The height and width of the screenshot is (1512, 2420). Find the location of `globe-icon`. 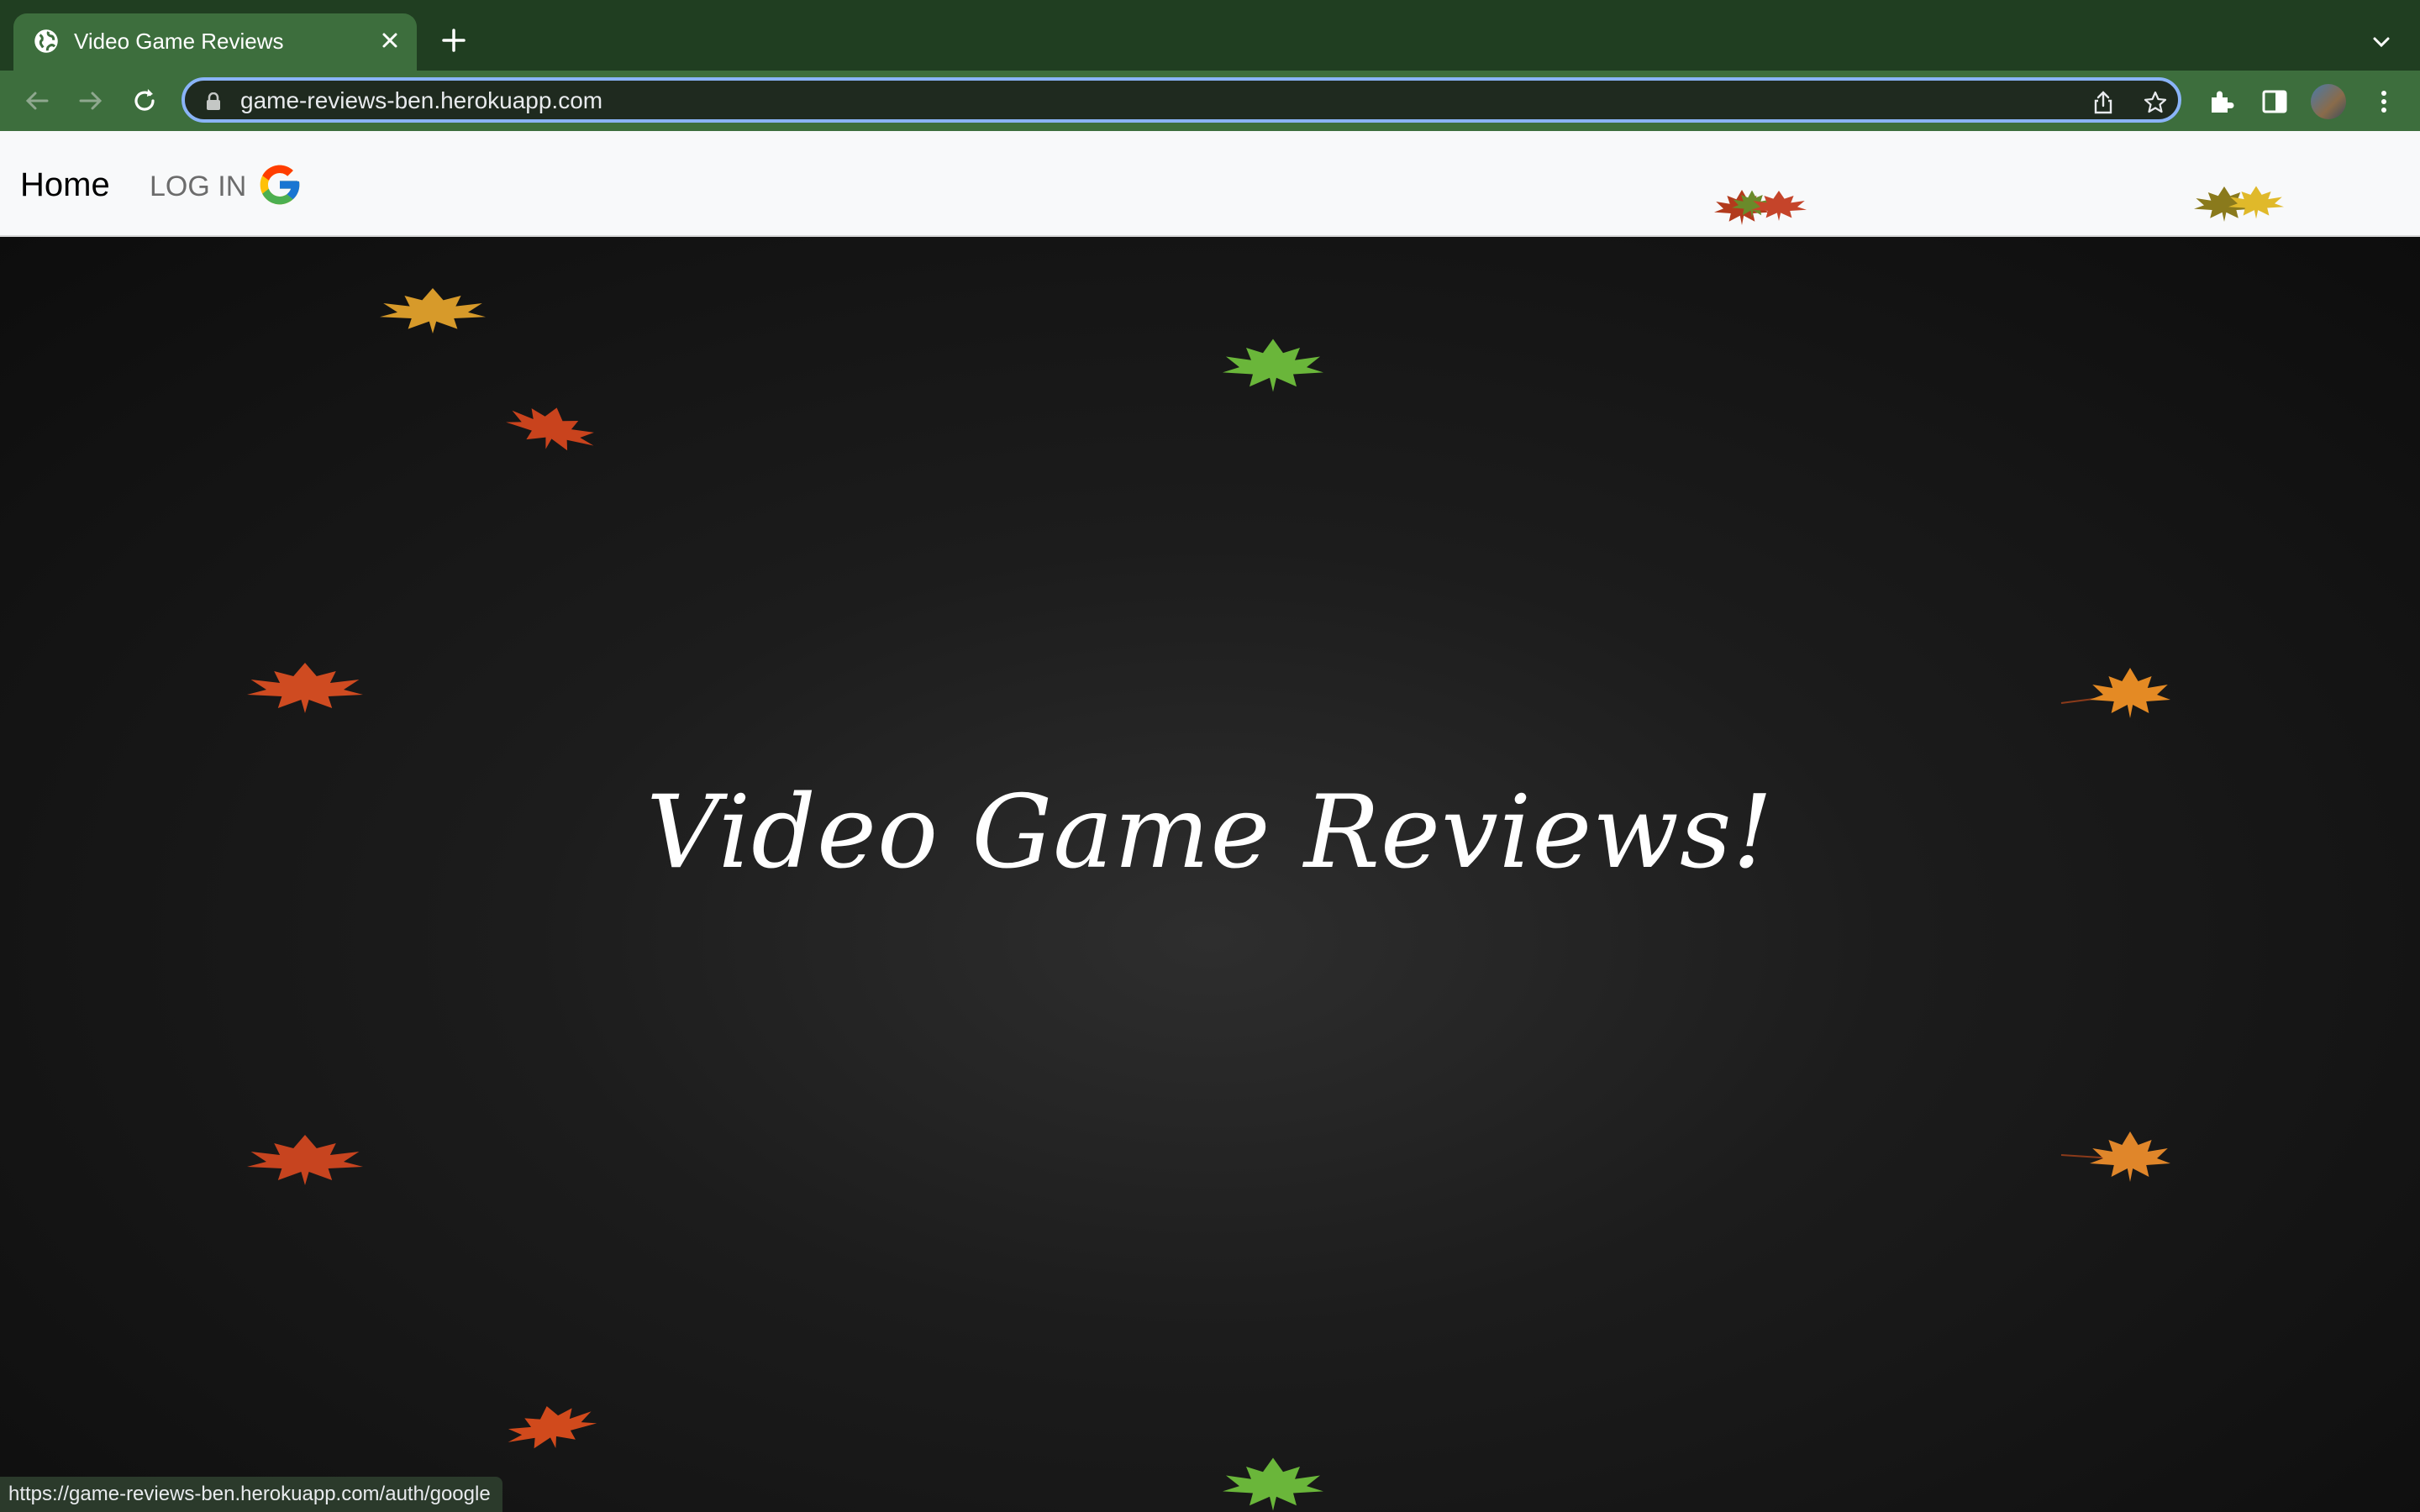

globe-icon is located at coordinates (46, 41).